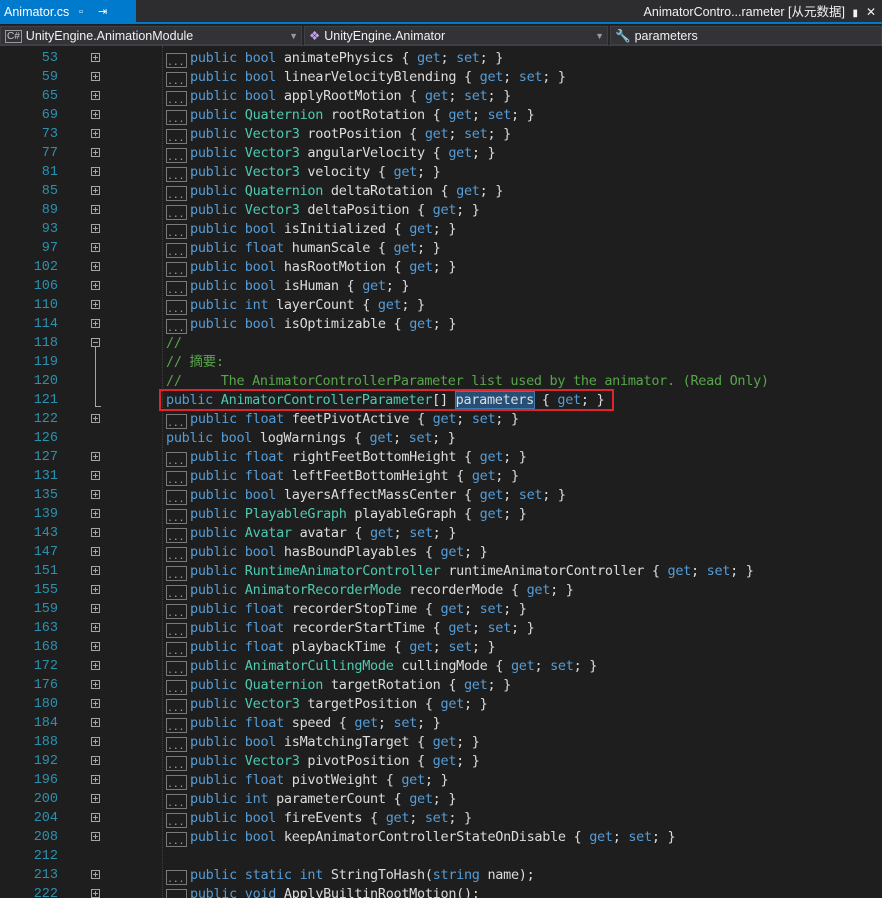  I want to click on code-line: 212, so click(441, 856).